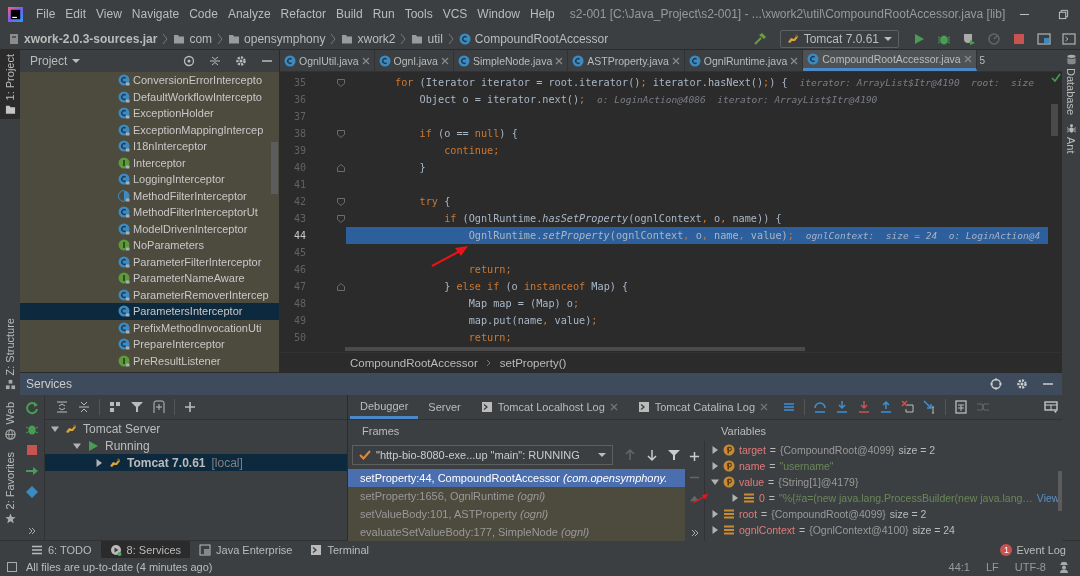 The height and width of the screenshot is (576, 1080). Describe the element at coordinates (149, 360) in the screenshot. I see `tree-row: PreResultListener` at that location.